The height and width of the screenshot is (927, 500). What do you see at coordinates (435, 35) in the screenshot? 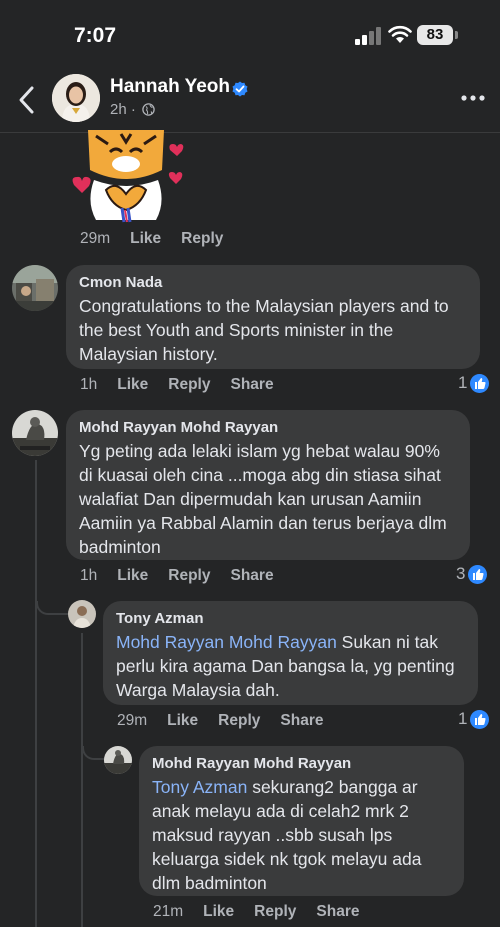
I see `battery-indicator: 83` at bounding box center [435, 35].